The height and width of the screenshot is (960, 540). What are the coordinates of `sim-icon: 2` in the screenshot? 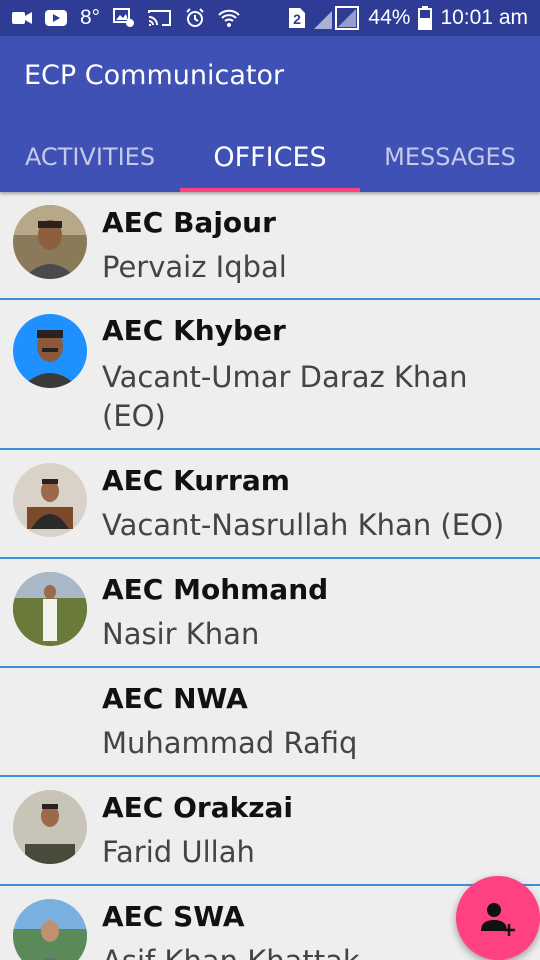 It's located at (297, 18).